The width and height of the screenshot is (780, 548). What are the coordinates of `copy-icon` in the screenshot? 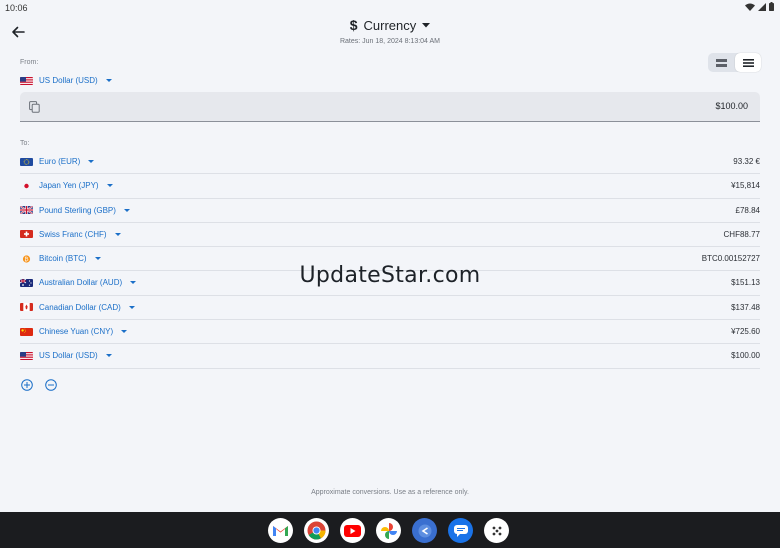 It's located at (34, 107).